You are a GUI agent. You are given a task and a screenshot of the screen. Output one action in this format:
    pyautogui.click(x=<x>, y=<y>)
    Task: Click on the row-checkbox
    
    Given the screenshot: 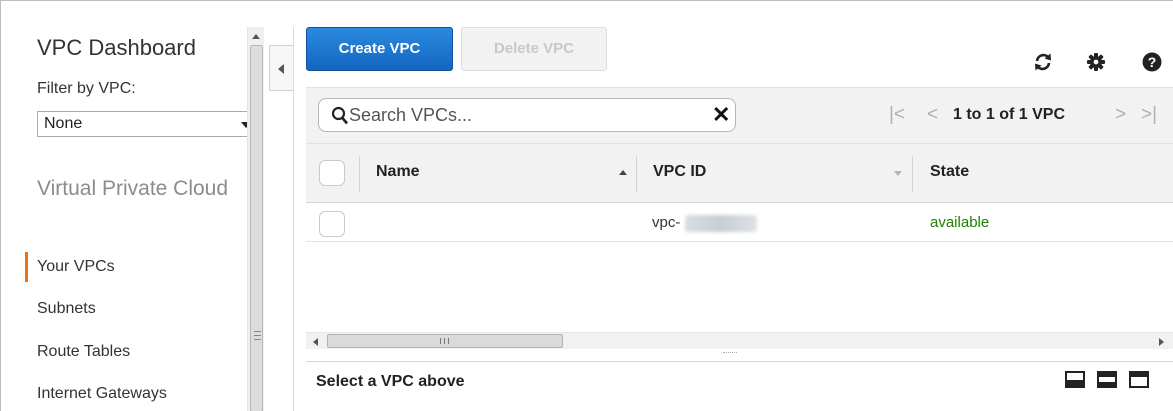 What is the action you would take?
    pyautogui.click(x=332, y=224)
    